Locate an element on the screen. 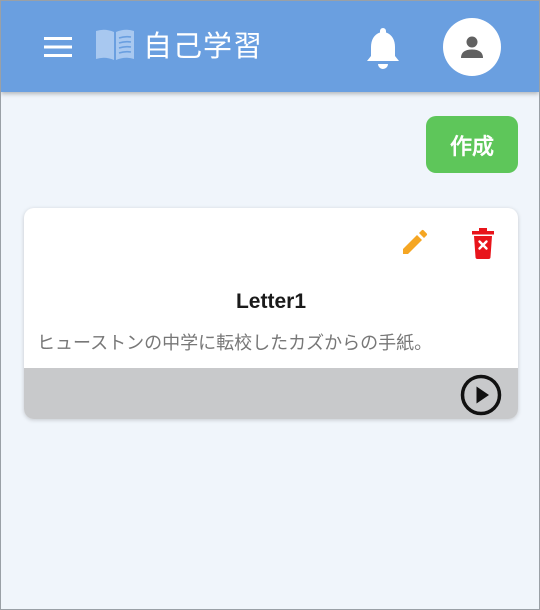 The width and height of the screenshot is (540, 610). avatar is located at coordinates (472, 47).